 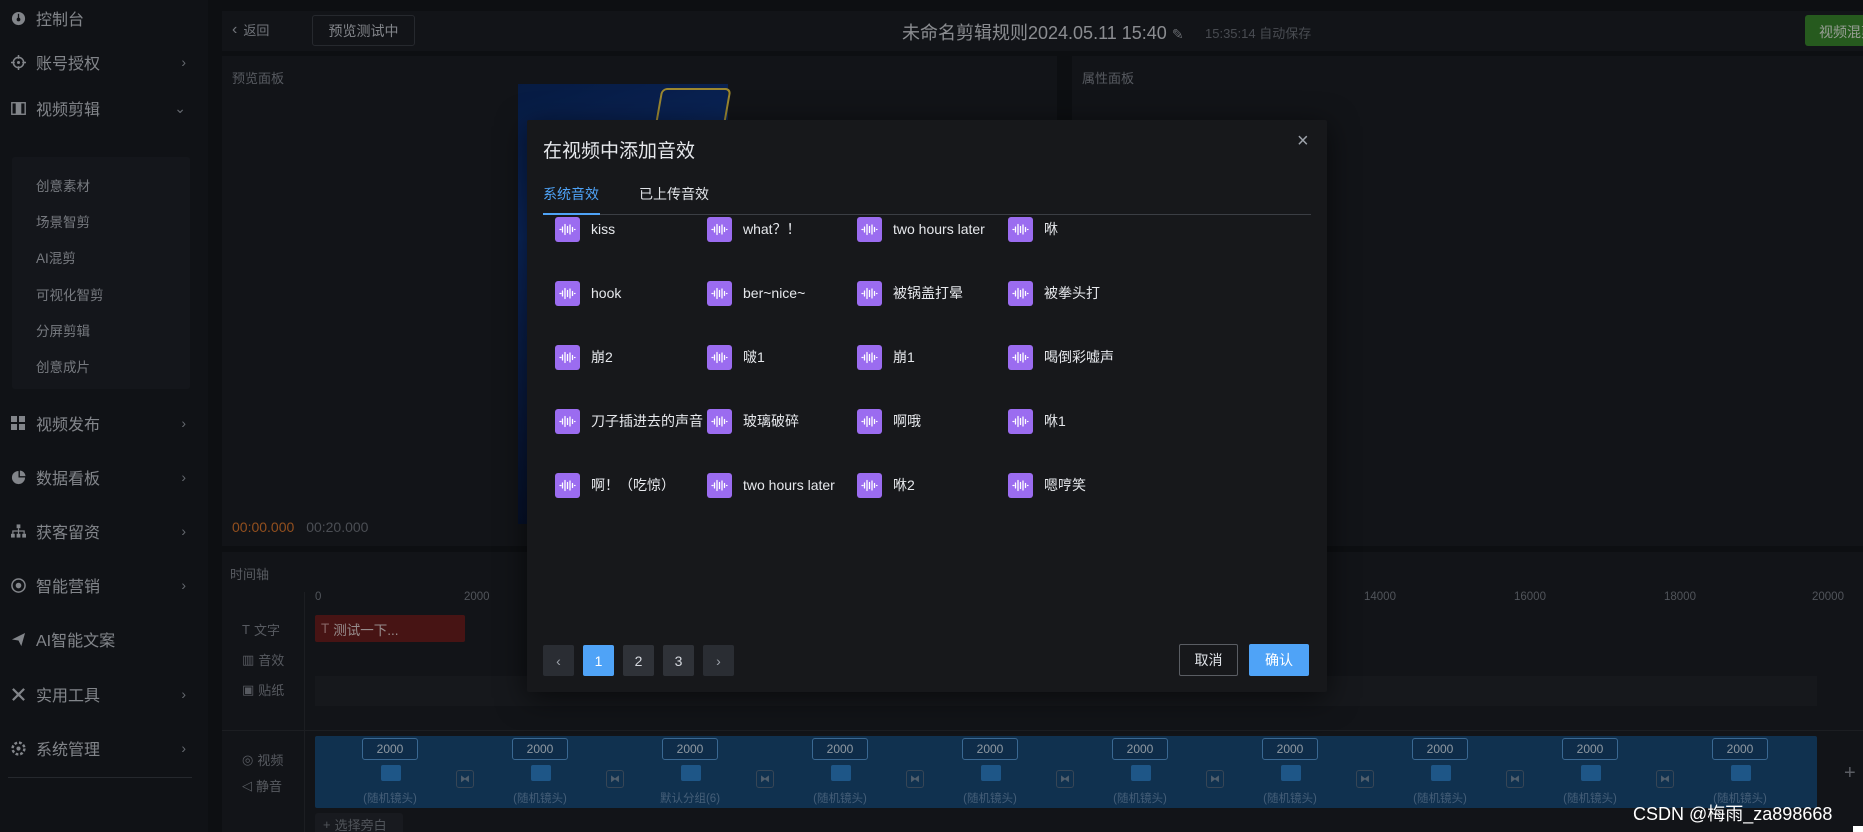 I want to click on sound-effect-label: 被锅盖打晕, so click(x=928, y=293).